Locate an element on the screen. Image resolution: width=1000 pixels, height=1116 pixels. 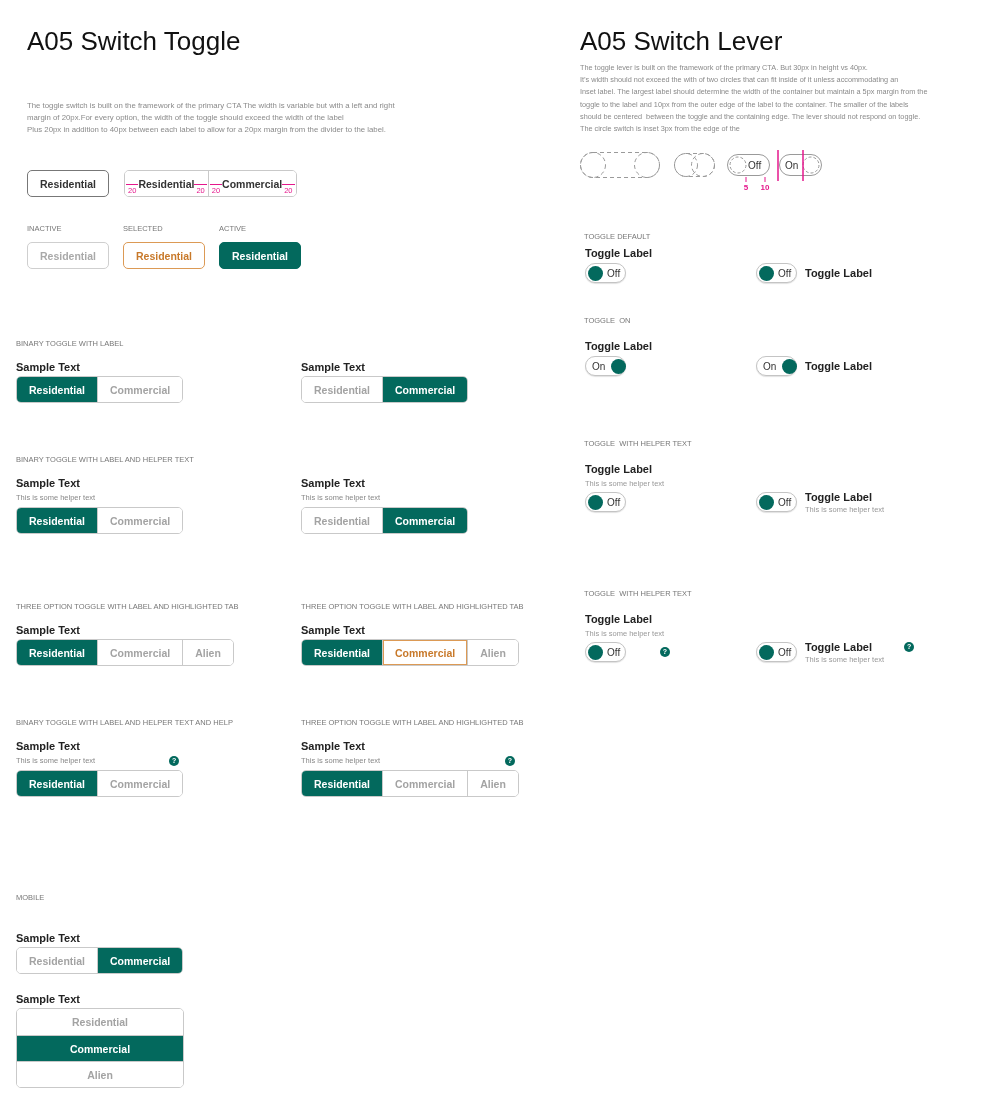
page-title: A05 Switch Toggle is located at coordinates (134, 41).